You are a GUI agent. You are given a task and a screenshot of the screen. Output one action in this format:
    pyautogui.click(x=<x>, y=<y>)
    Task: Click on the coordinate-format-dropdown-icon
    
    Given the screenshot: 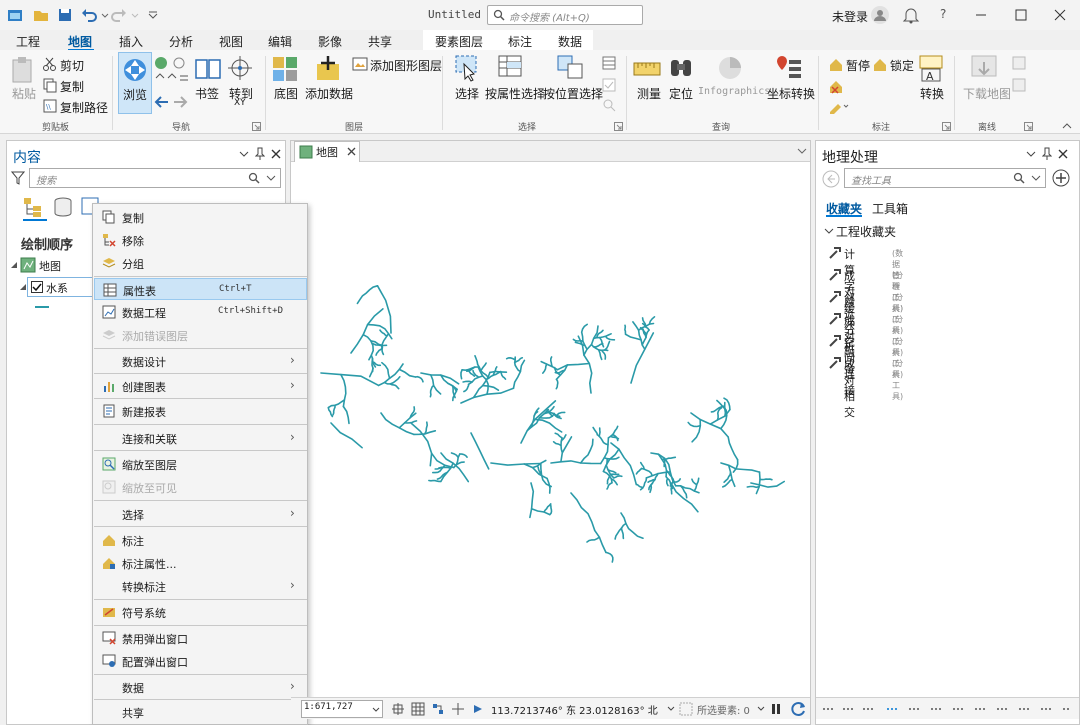 What is the action you would take?
    pyautogui.click(x=671, y=709)
    